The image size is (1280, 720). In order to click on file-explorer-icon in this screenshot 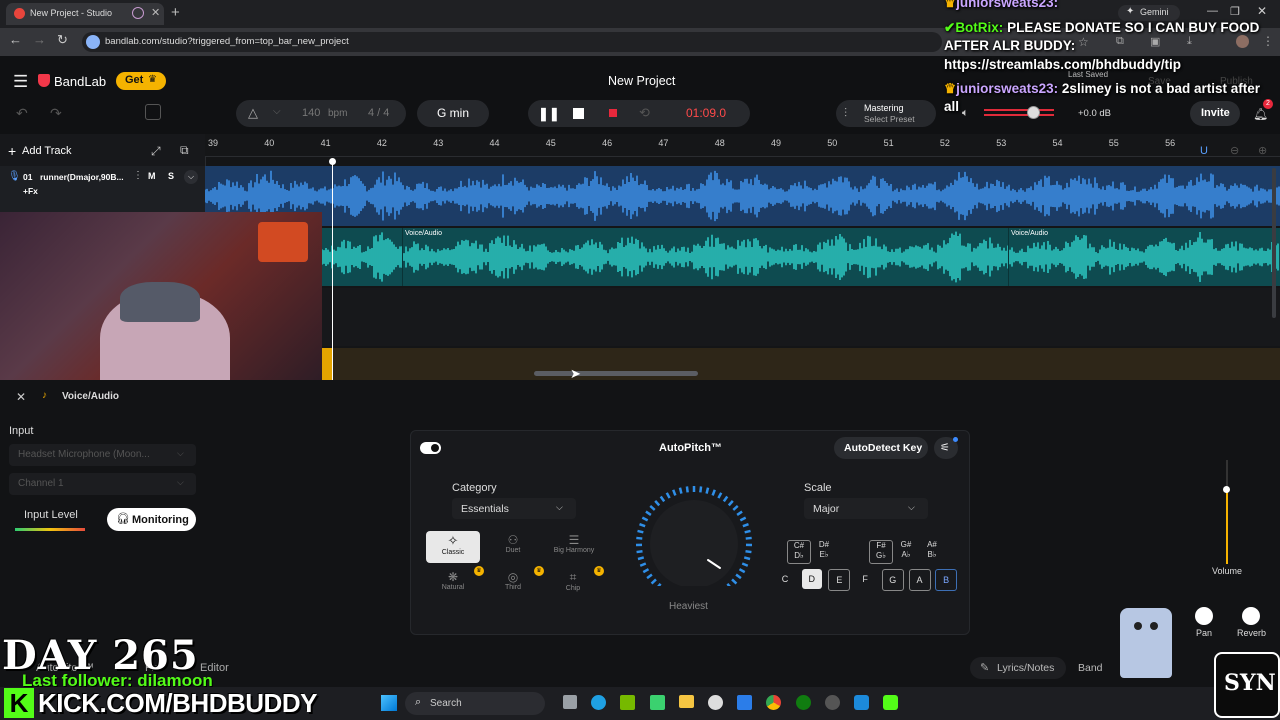, I will do `click(686, 701)`.